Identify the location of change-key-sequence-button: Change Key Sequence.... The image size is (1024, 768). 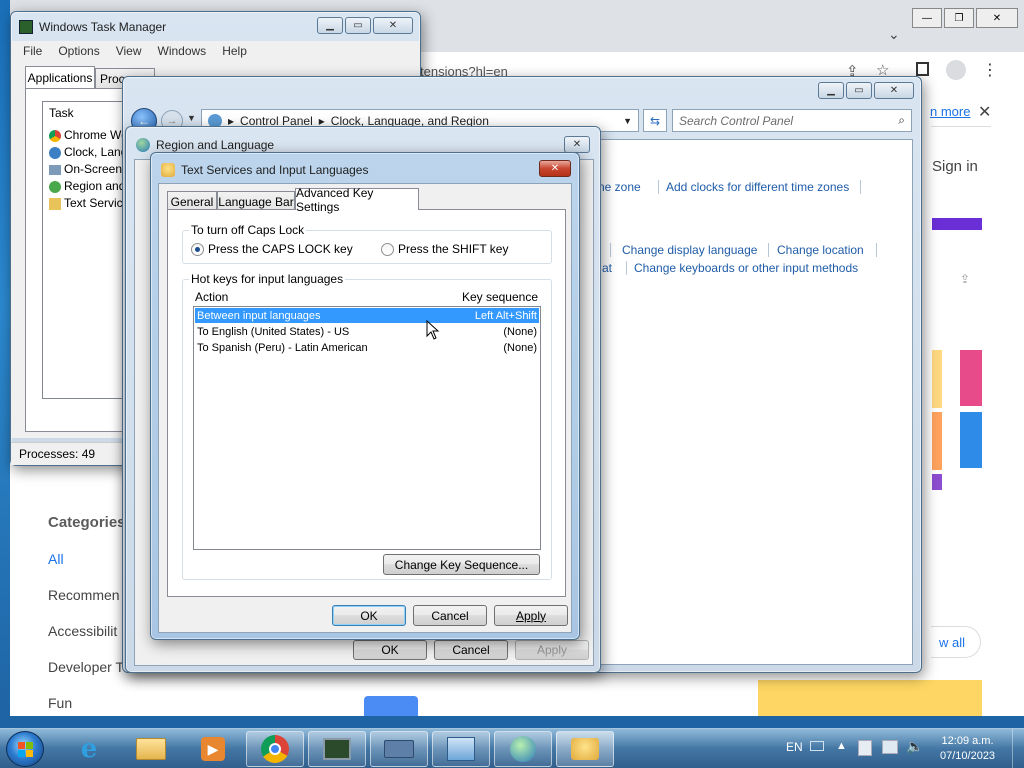
(461, 564).